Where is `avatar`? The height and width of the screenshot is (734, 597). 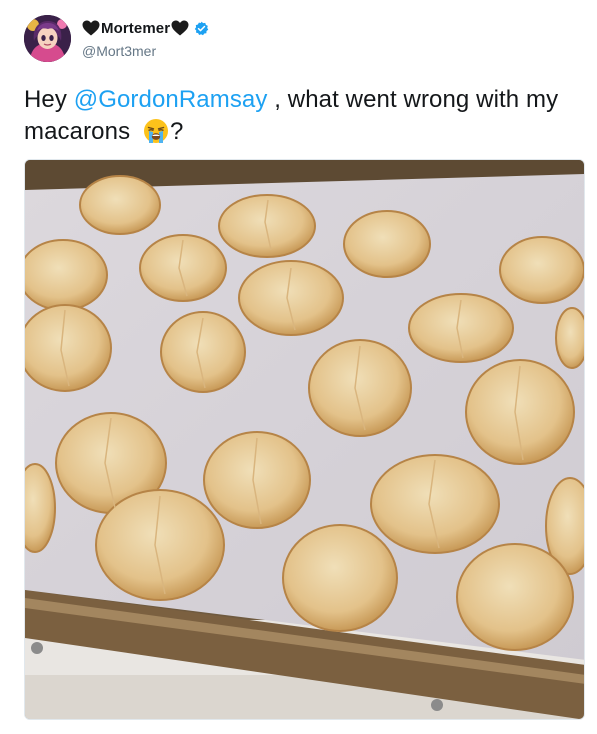
avatar is located at coordinates (47, 38).